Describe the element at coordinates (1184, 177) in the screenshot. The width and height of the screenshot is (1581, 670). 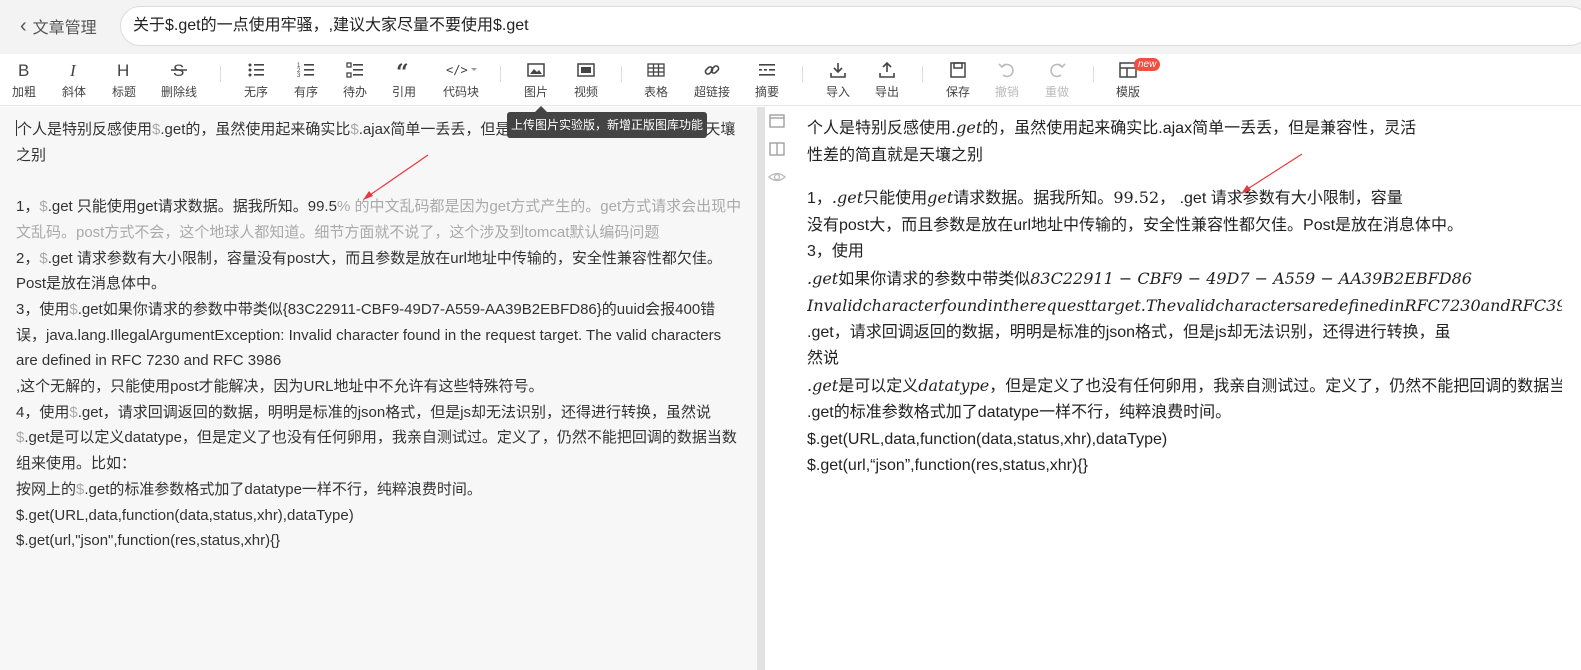
I see `preview-spacer` at that location.